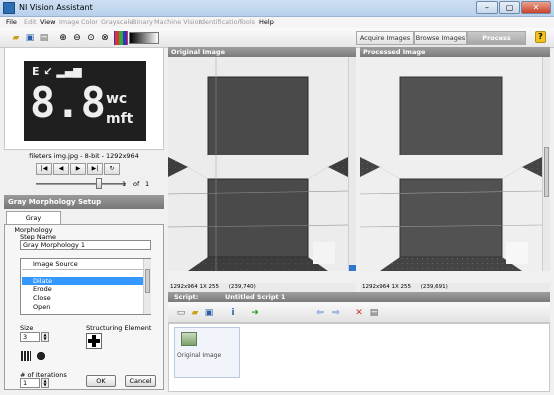 The height and width of the screenshot is (395, 554). Describe the element at coordinates (546, 172) in the screenshot. I see `processed-scroll-thumb` at that location.